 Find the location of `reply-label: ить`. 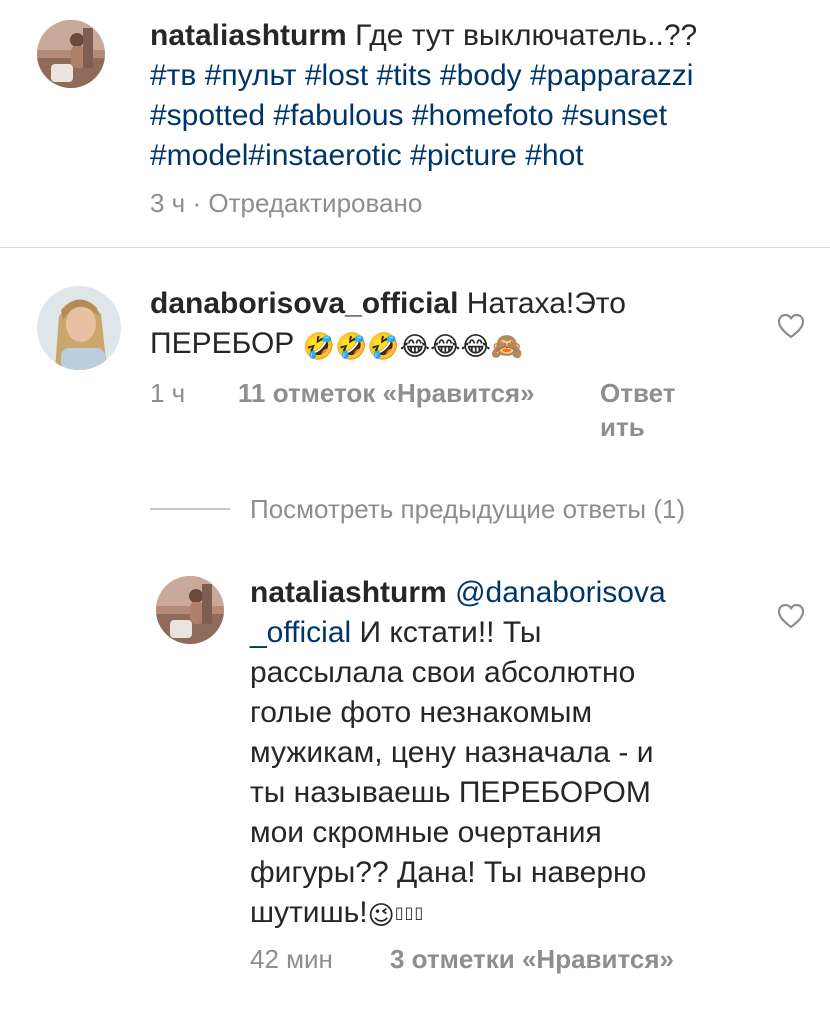

reply-label: ить is located at coordinates (645, 427).